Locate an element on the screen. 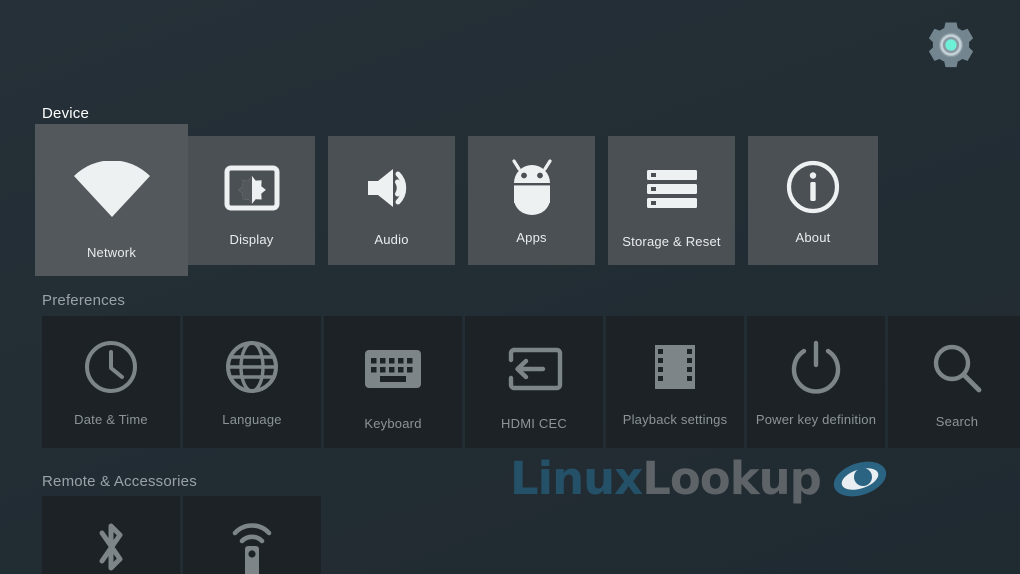  storage-icon is located at coordinates (672, 189).